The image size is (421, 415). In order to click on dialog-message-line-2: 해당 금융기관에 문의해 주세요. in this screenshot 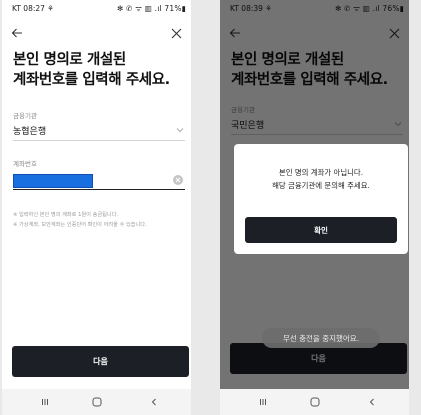, I will do `click(321, 185)`.